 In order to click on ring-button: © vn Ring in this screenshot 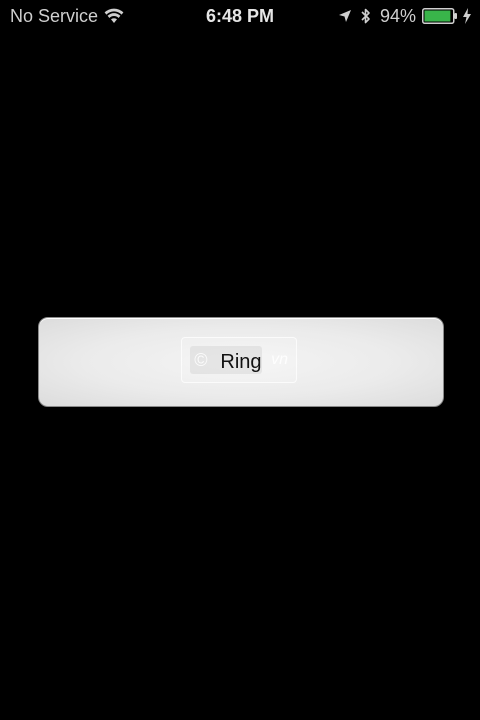, I will do `click(241, 362)`.